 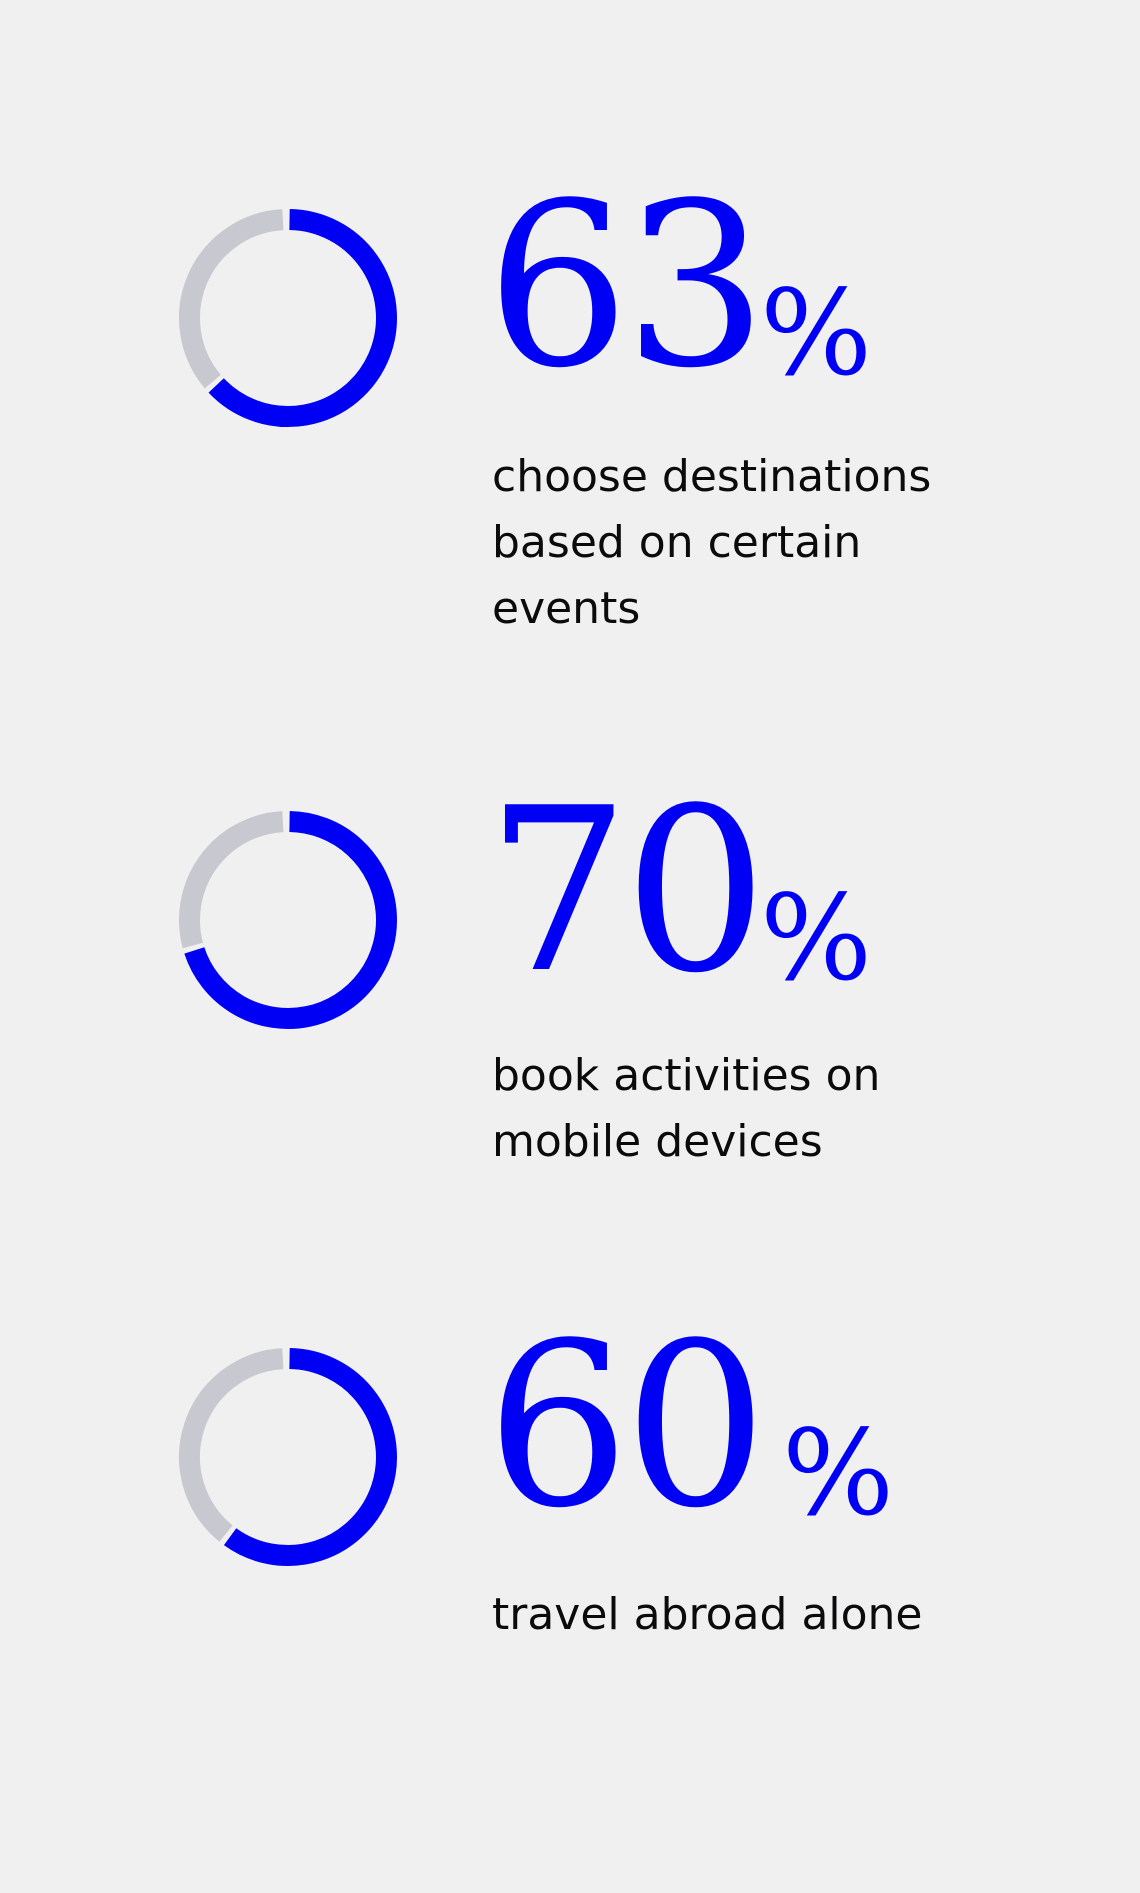 What do you see at coordinates (627, 891) in the screenshot?
I see `stat-value: 70` at bounding box center [627, 891].